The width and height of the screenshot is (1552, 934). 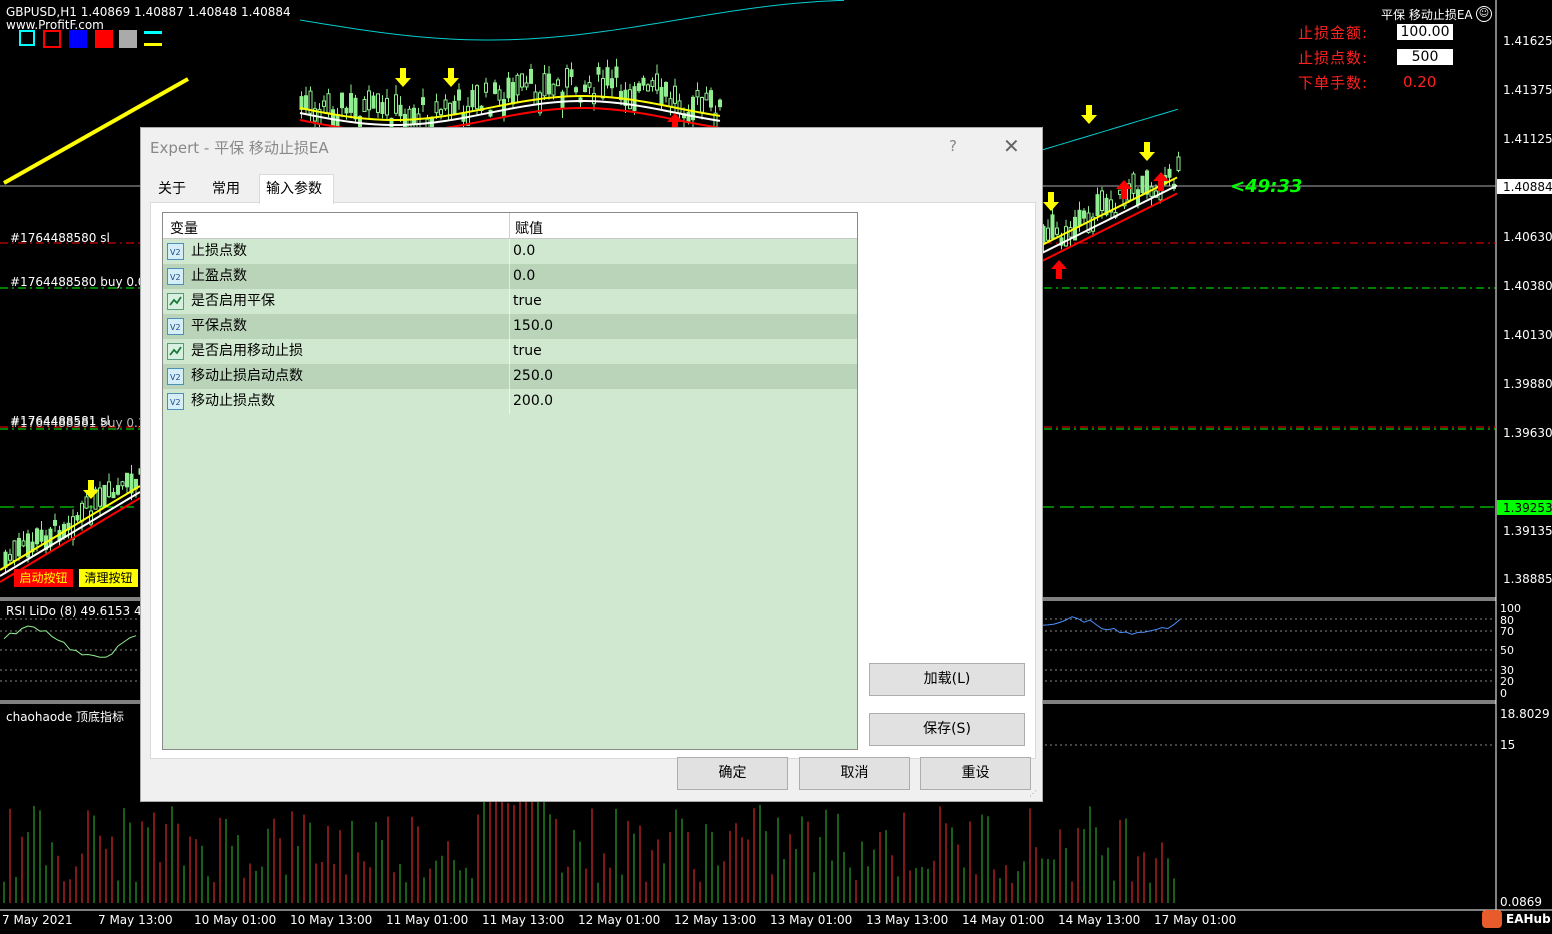 I want to click on svg-text: V2, so click(x=175, y=377).